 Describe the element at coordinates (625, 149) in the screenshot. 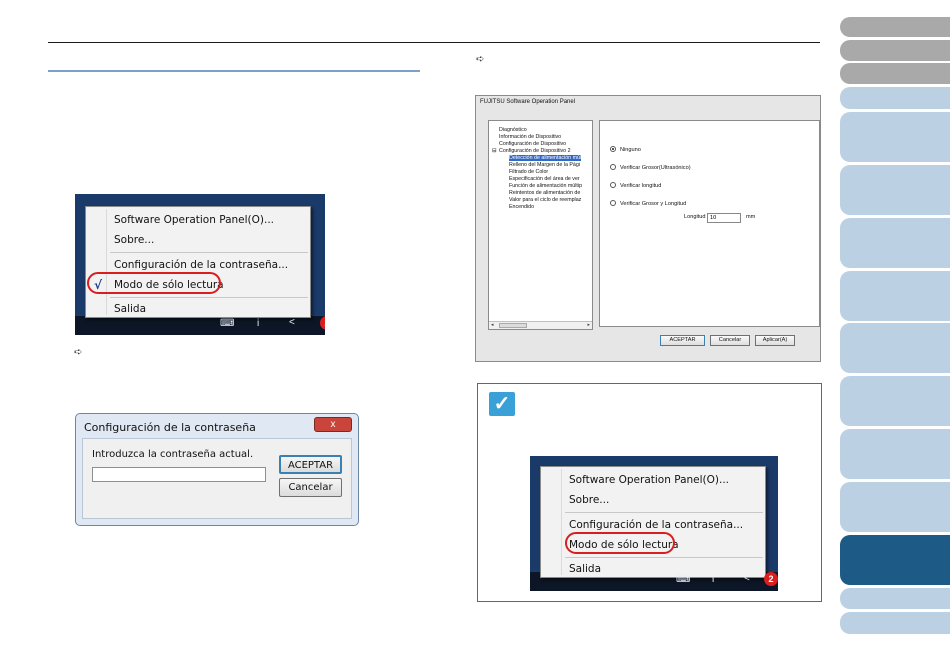

I see `radio-none: Ninguno` at that location.